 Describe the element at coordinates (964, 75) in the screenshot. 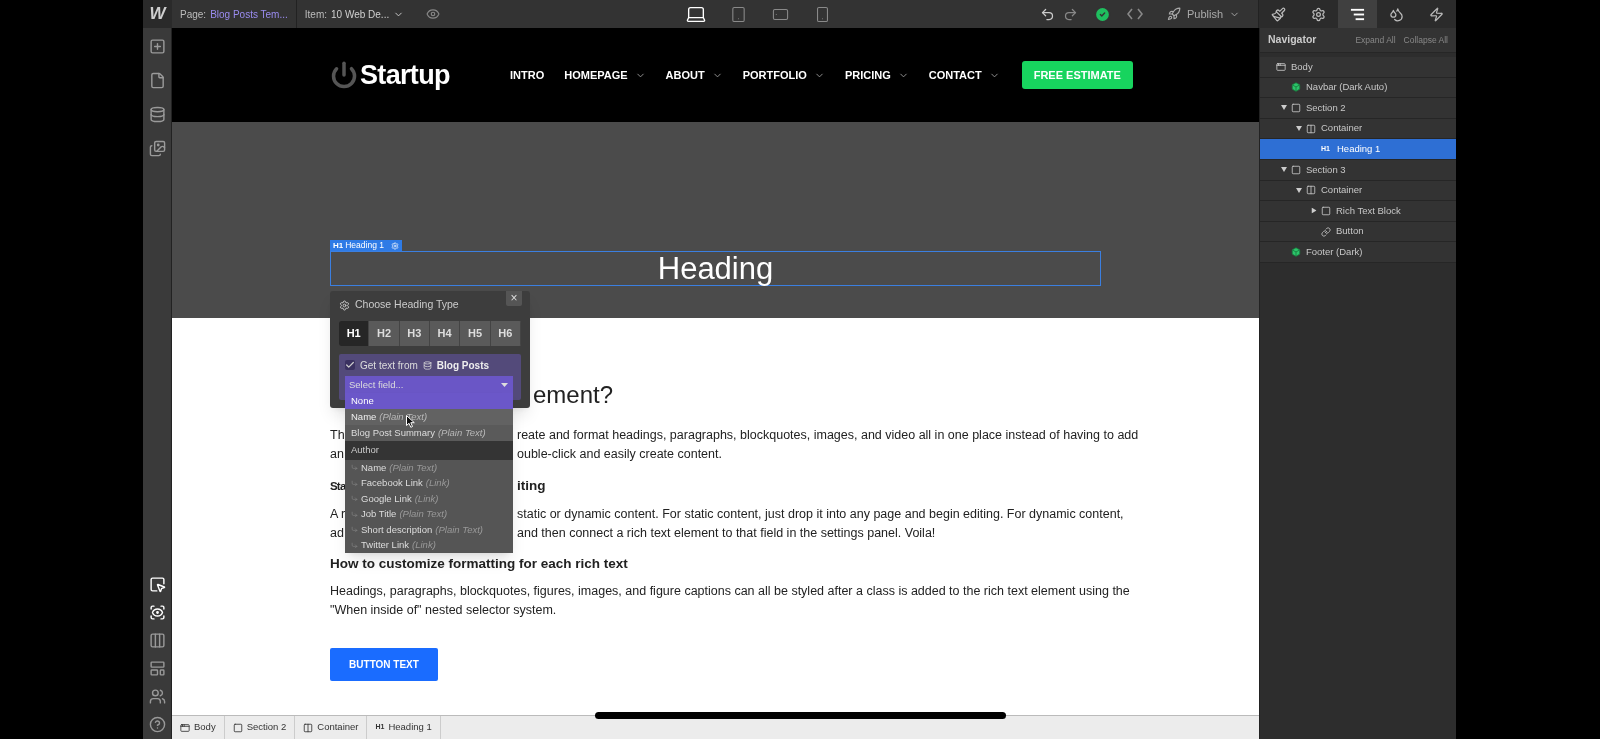

I see `nav-link: CONTACT` at that location.